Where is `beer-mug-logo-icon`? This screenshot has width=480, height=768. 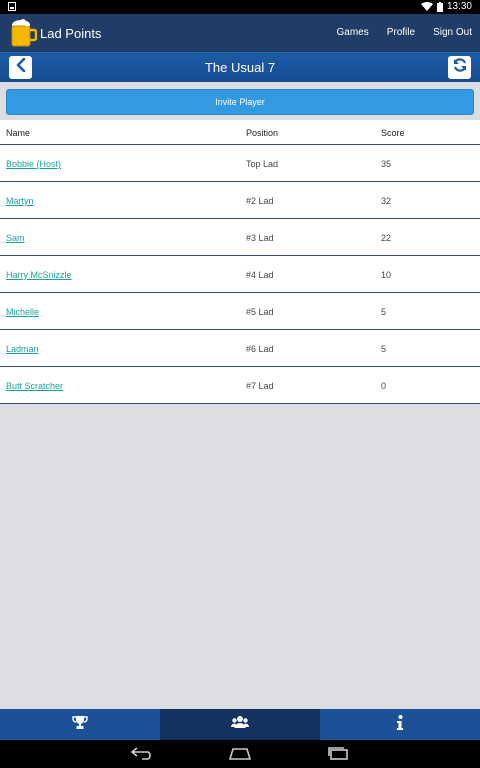
beer-mug-logo-icon is located at coordinates (23, 33).